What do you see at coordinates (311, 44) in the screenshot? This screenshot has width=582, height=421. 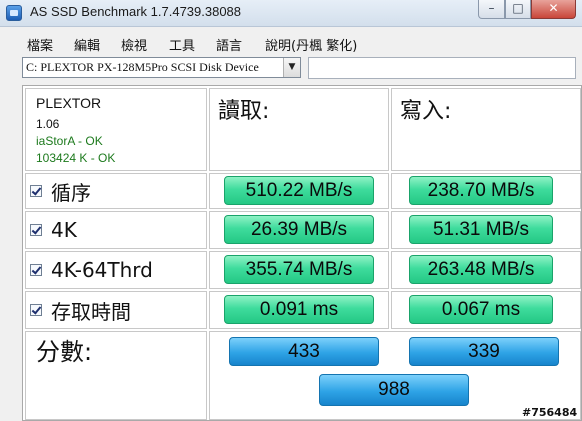 I see `menu-help: 說明(丹楓 繁化)` at bounding box center [311, 44].